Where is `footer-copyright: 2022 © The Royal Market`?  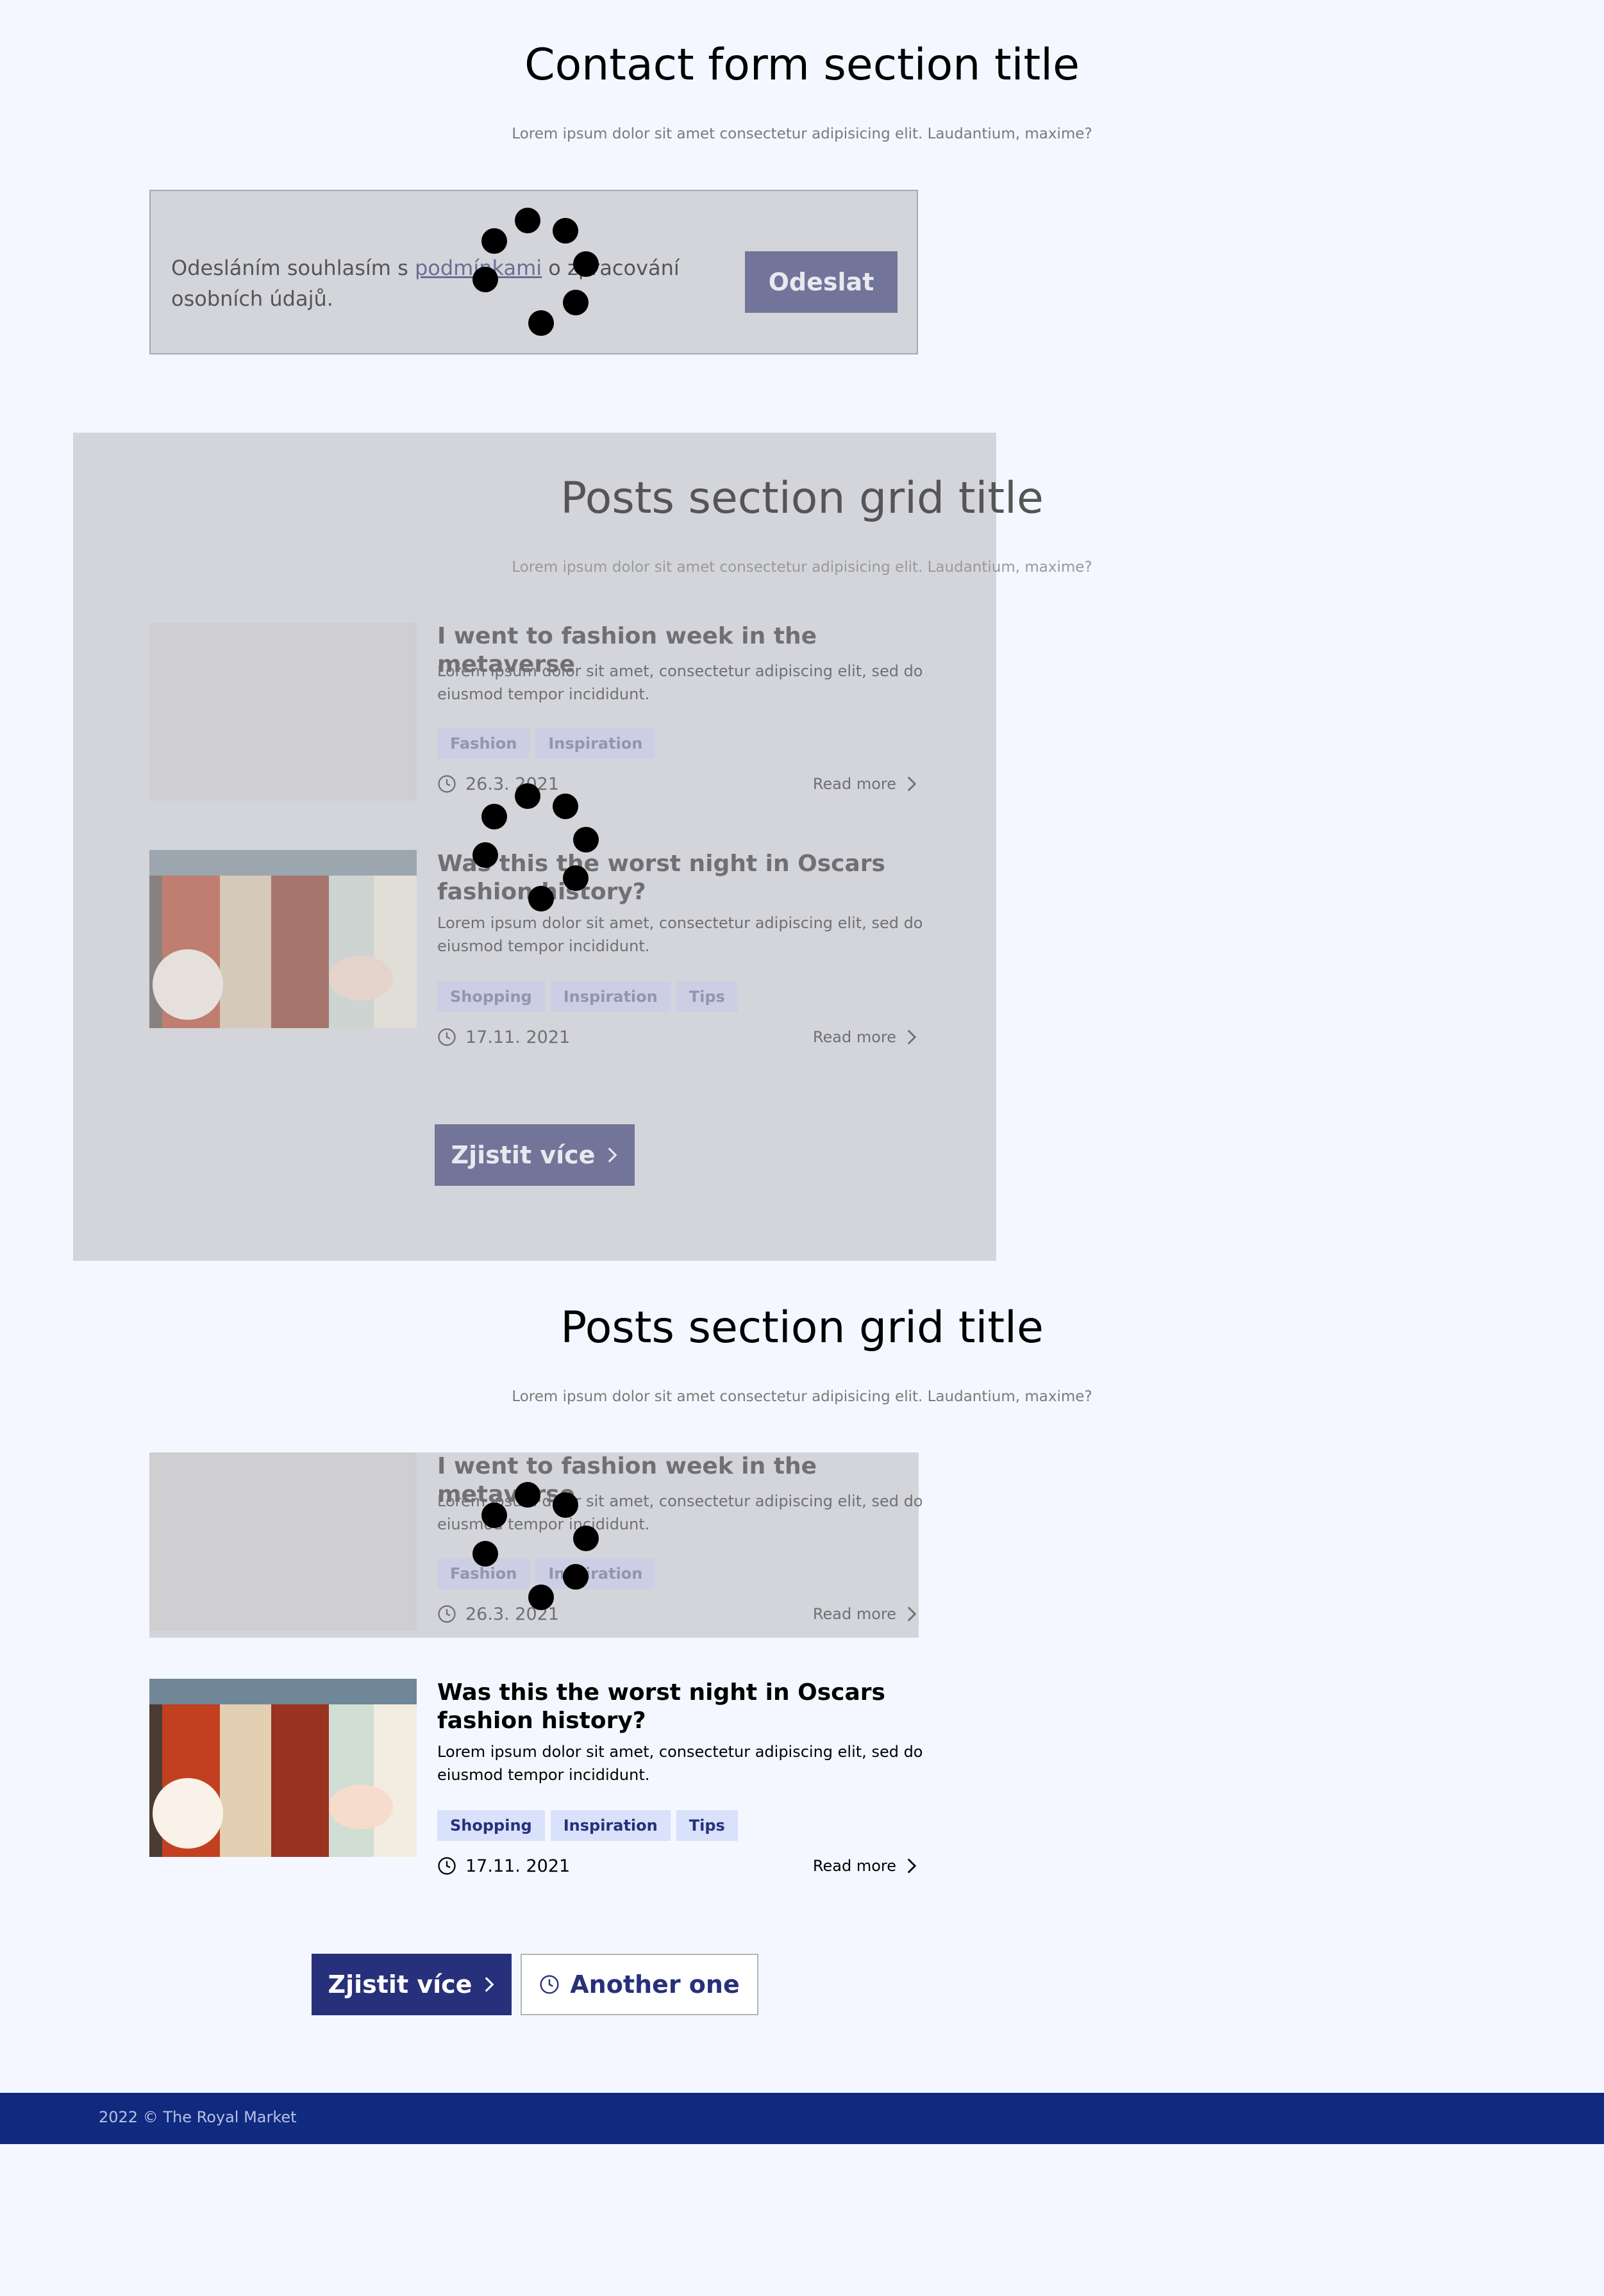 footer-copyright: 2022 © The Royal Market is located at coordinates (198, 2117).